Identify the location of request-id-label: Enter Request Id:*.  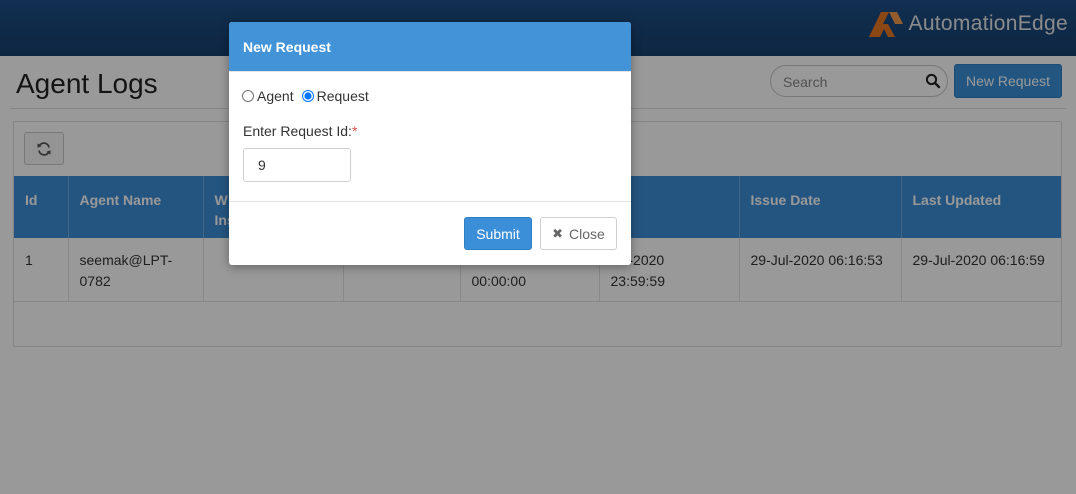
(300, 131).